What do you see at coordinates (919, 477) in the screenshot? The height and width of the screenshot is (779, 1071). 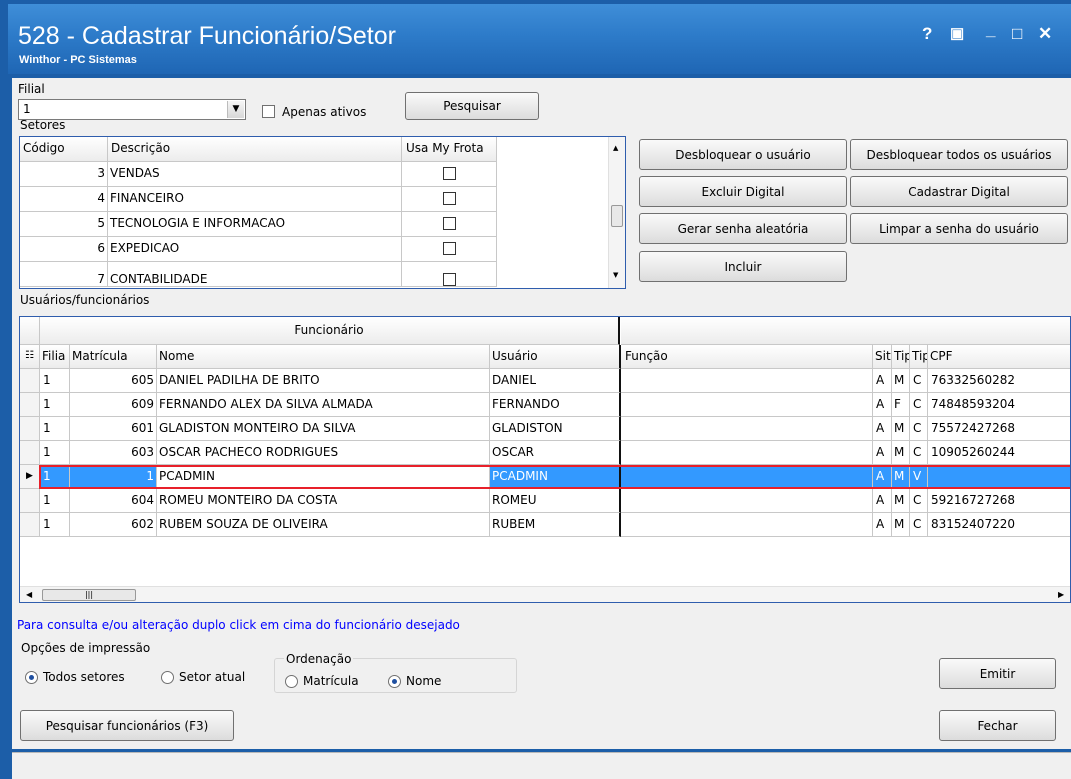 I see `cell-tipo: V` at bounding box center [919, 477].